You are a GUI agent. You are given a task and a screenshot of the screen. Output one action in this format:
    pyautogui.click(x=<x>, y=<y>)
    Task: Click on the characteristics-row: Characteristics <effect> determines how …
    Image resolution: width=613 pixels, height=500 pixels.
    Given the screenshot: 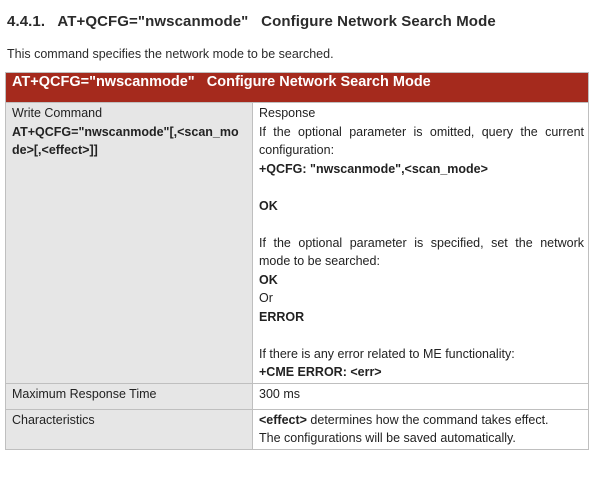 What is the action you would take?
    pyautogui.click(x=297, y=429)
    